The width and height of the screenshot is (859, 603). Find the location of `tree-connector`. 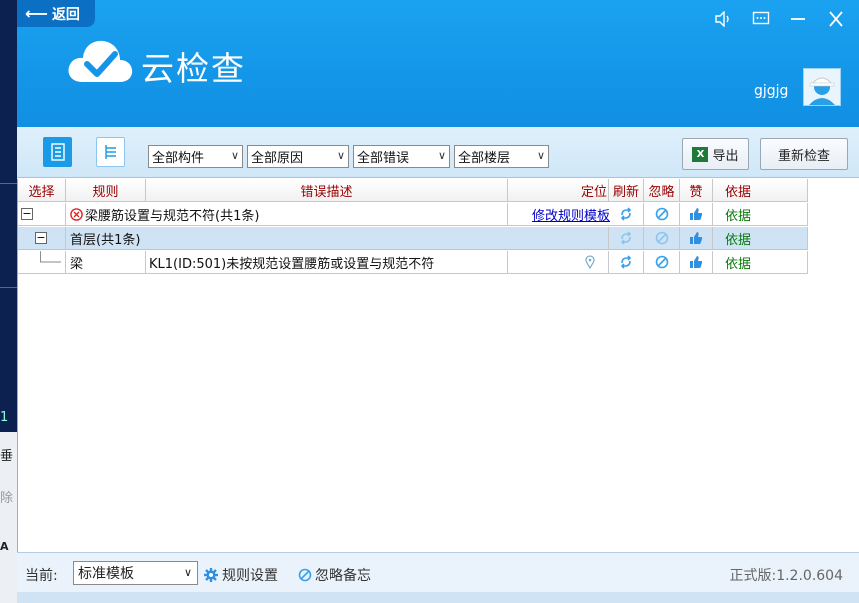

tree-connector is located at coordinates (51, 256).